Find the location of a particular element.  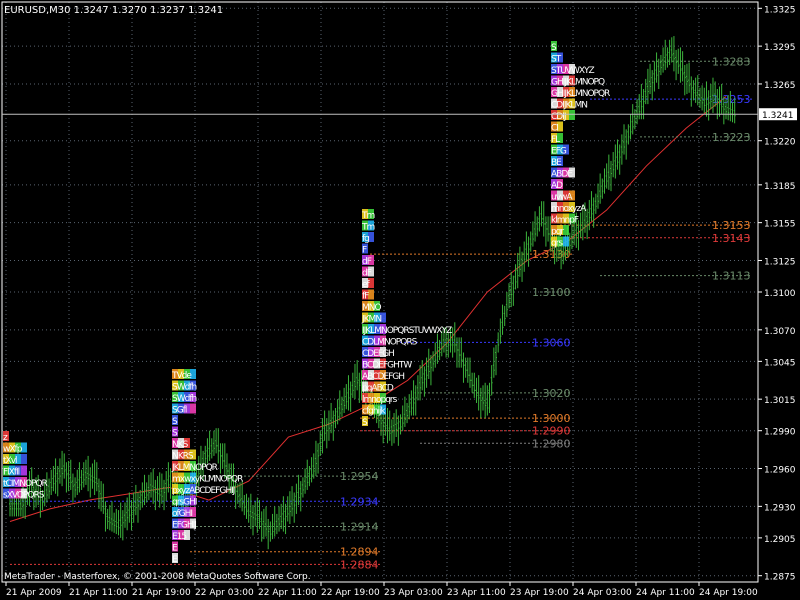

y-tick-label: 1.3265 is located at coordinates (780, 86).